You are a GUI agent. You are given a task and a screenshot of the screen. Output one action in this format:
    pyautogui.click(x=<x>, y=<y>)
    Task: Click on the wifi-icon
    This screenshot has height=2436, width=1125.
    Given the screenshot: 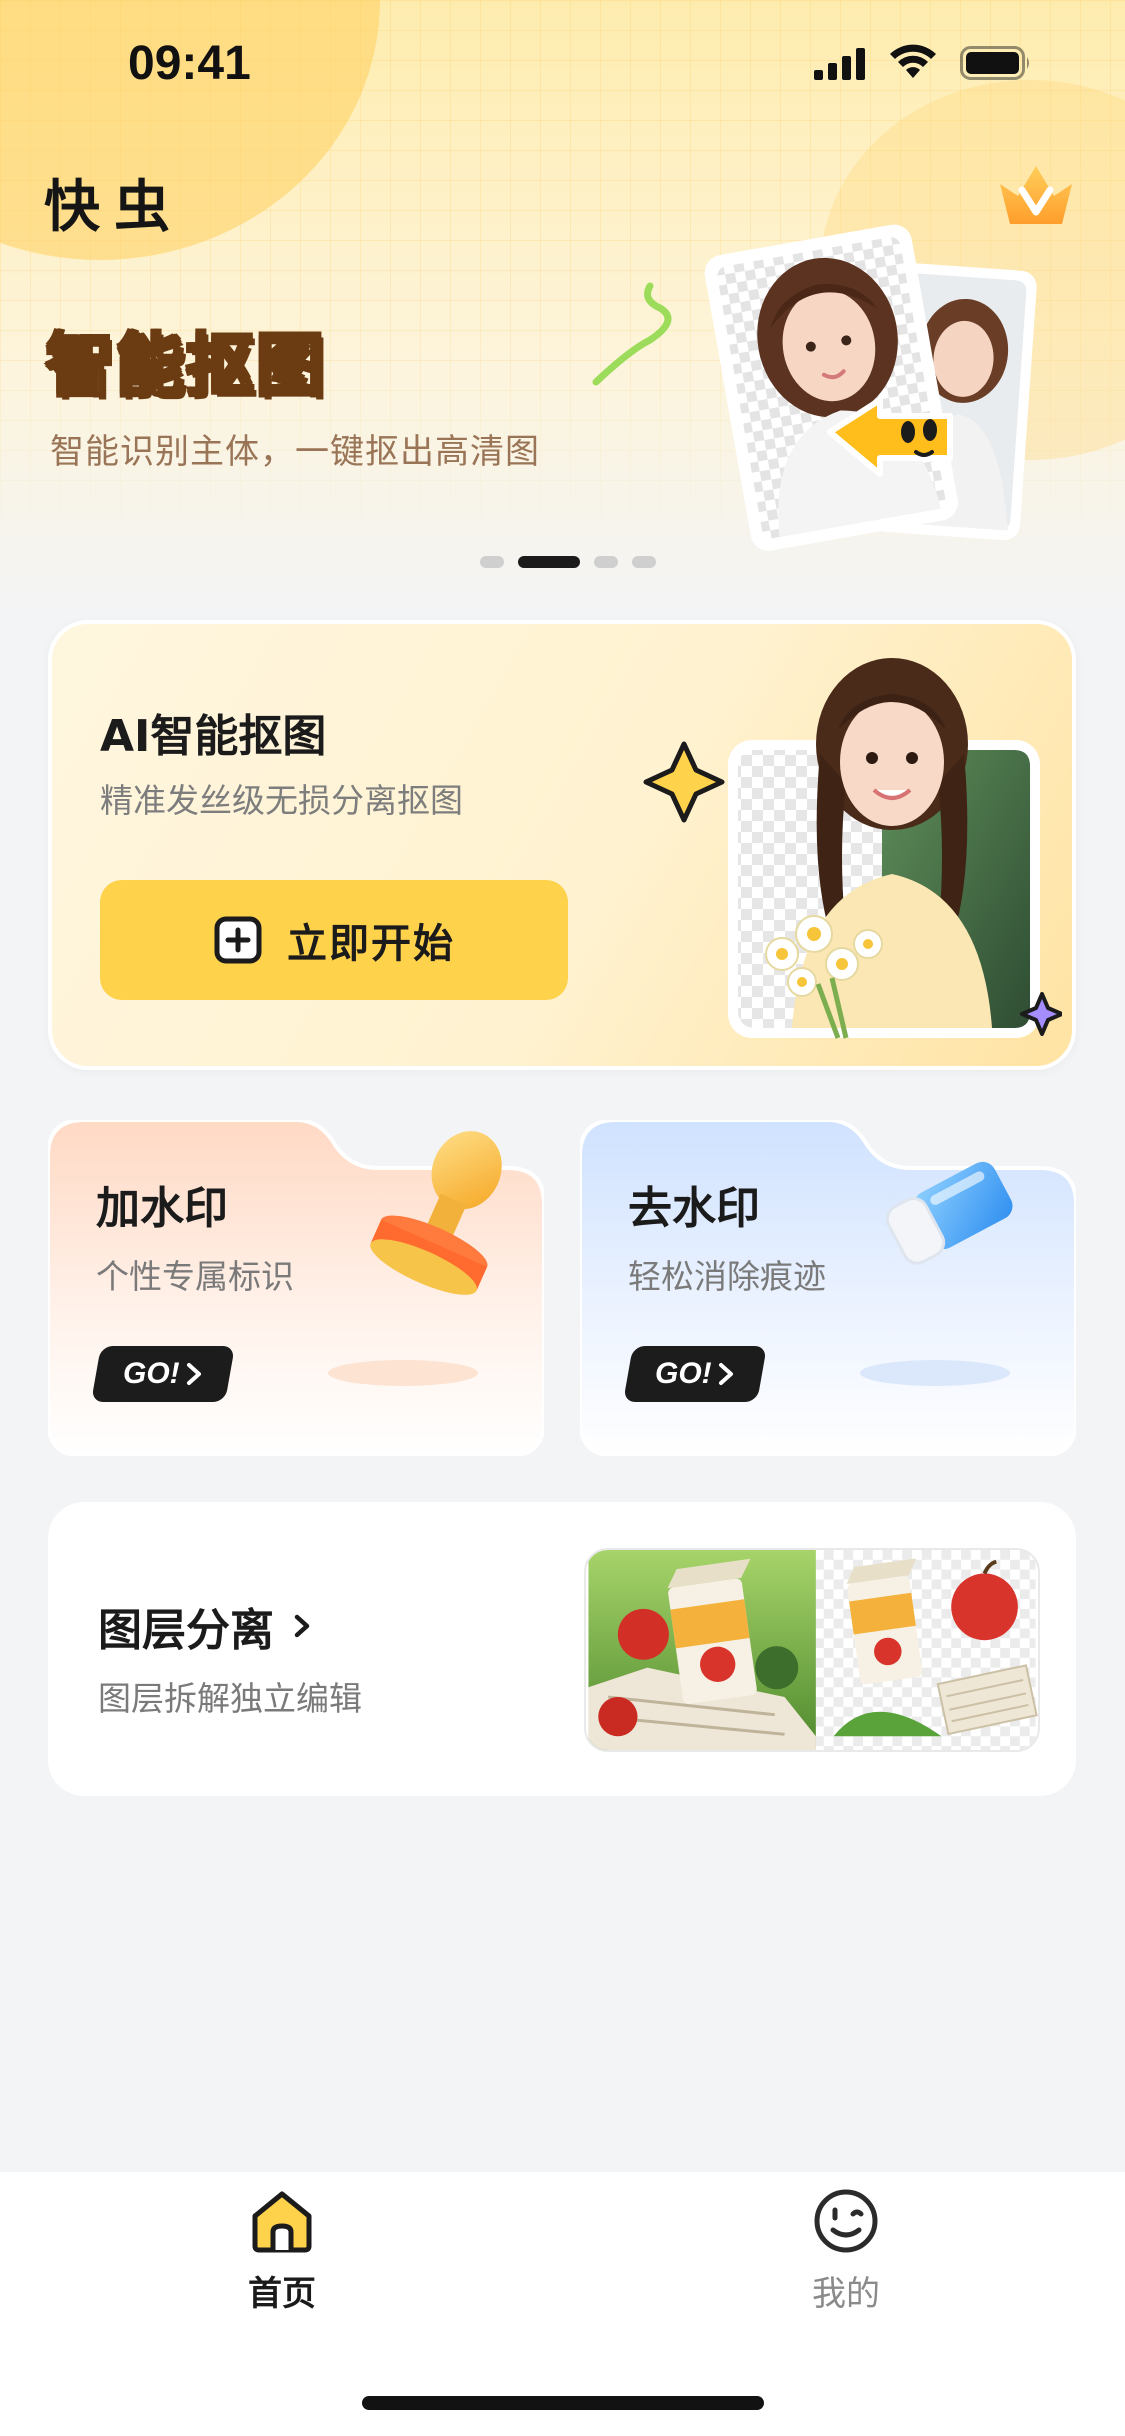 What is the action you would take?
    pyautogui.click(x=913, y=61)
    